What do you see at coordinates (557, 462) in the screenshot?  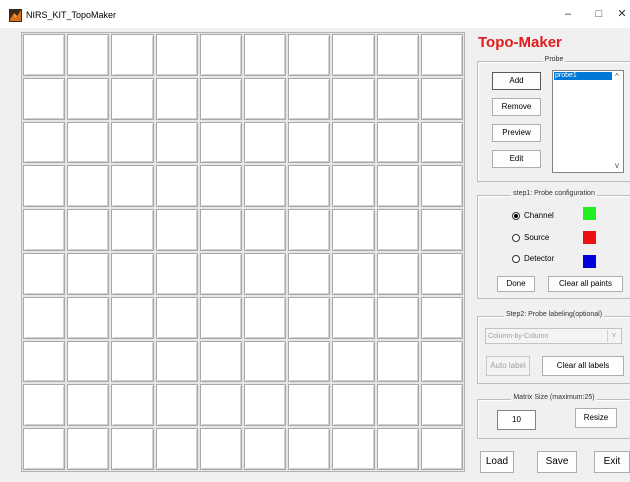 I see `save-button: Save` at bounding box center [557, 462].